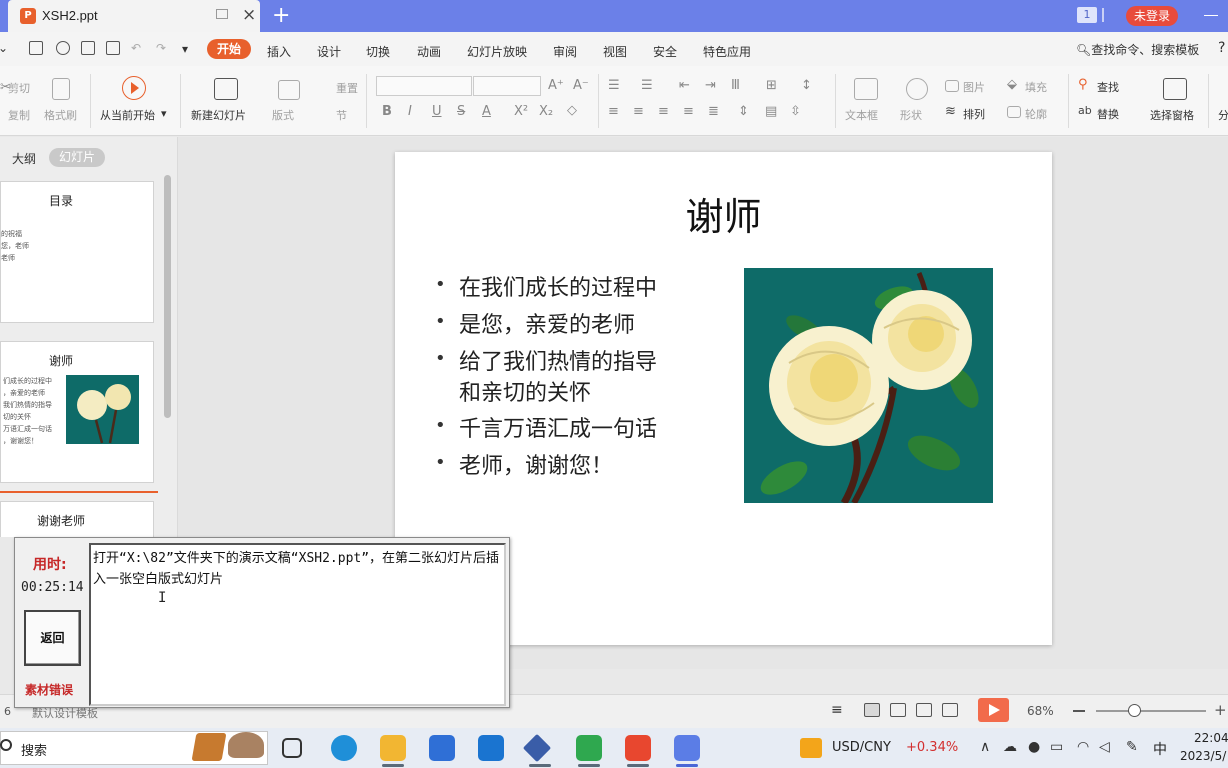 The image size is (1228, 768). What do you see at coordinates (1223, 115) in the screenshot?
I see `more-button: 分` at bounding box center [1223, 115].